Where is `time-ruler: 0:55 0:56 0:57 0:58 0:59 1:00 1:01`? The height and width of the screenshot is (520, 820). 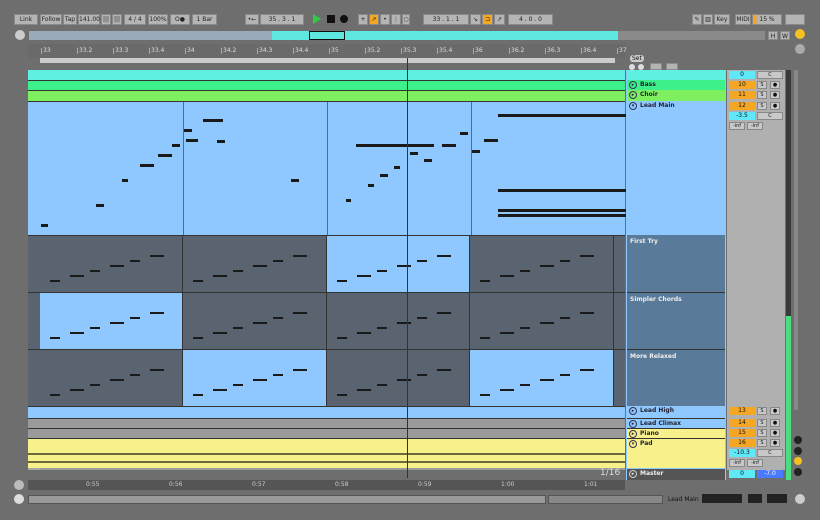
time-ruler: 0:55 0:56 0:57 0:58 0:59 1:00 1:01 is located at coordinates (326, 485).